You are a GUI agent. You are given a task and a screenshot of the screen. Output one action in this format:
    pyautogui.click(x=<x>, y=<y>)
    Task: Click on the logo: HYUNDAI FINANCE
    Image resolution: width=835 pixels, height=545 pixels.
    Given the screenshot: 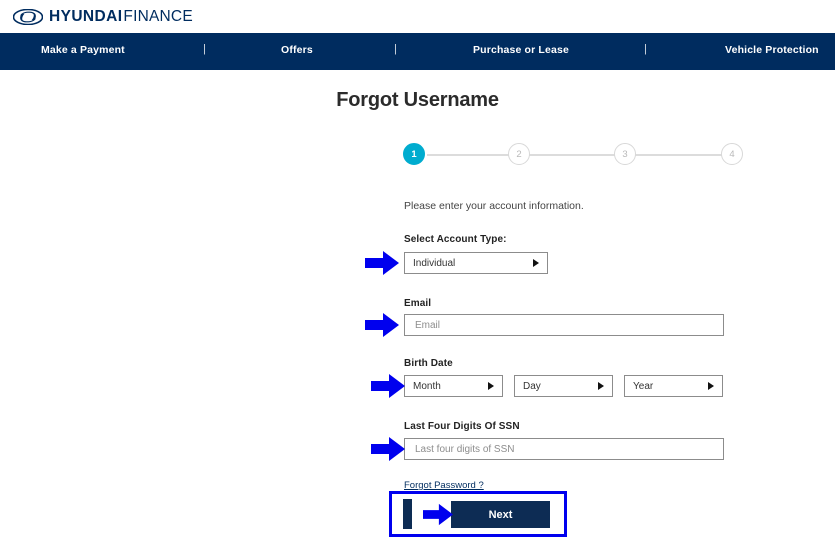 What is the action you would take?
    pyautogui.click(x=103, y=17)
    